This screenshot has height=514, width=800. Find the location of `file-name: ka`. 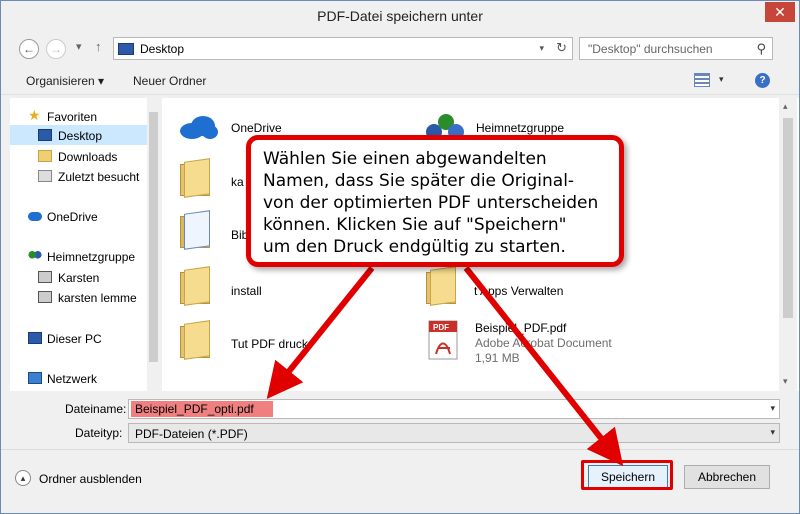

file-name: ka is located at coordinates (237, 182).